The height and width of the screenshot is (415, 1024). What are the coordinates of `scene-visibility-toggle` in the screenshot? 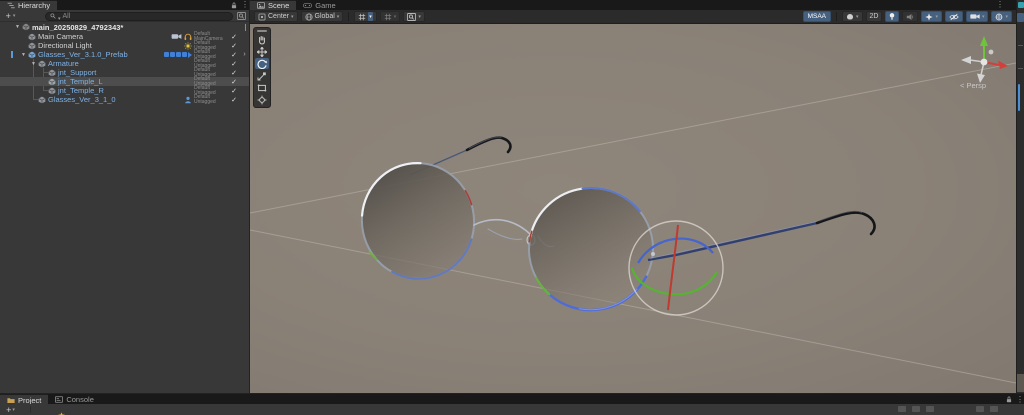 It's located at (953, 16).